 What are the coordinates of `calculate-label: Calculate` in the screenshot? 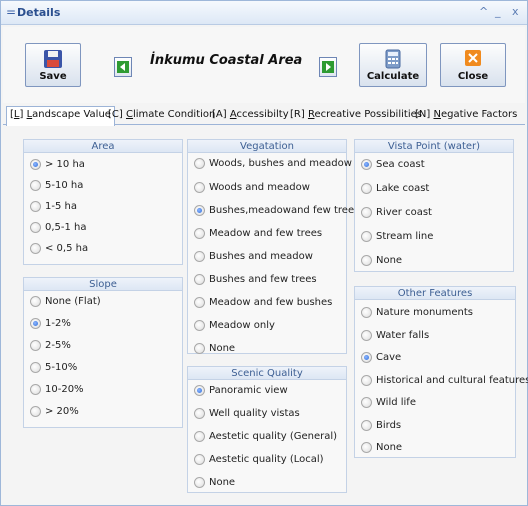 It's located at (393, 76).